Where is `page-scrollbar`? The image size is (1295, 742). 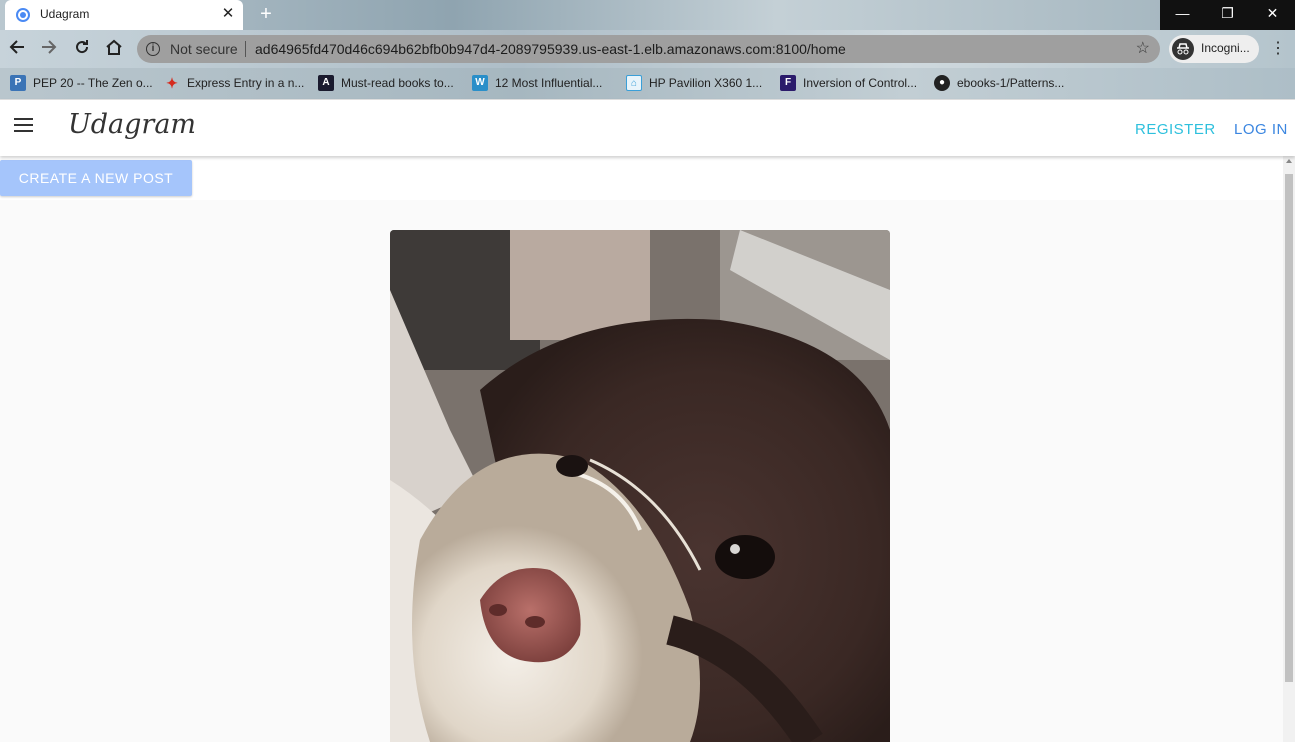 page-scrollbar is located at coordinates (1289, 449).